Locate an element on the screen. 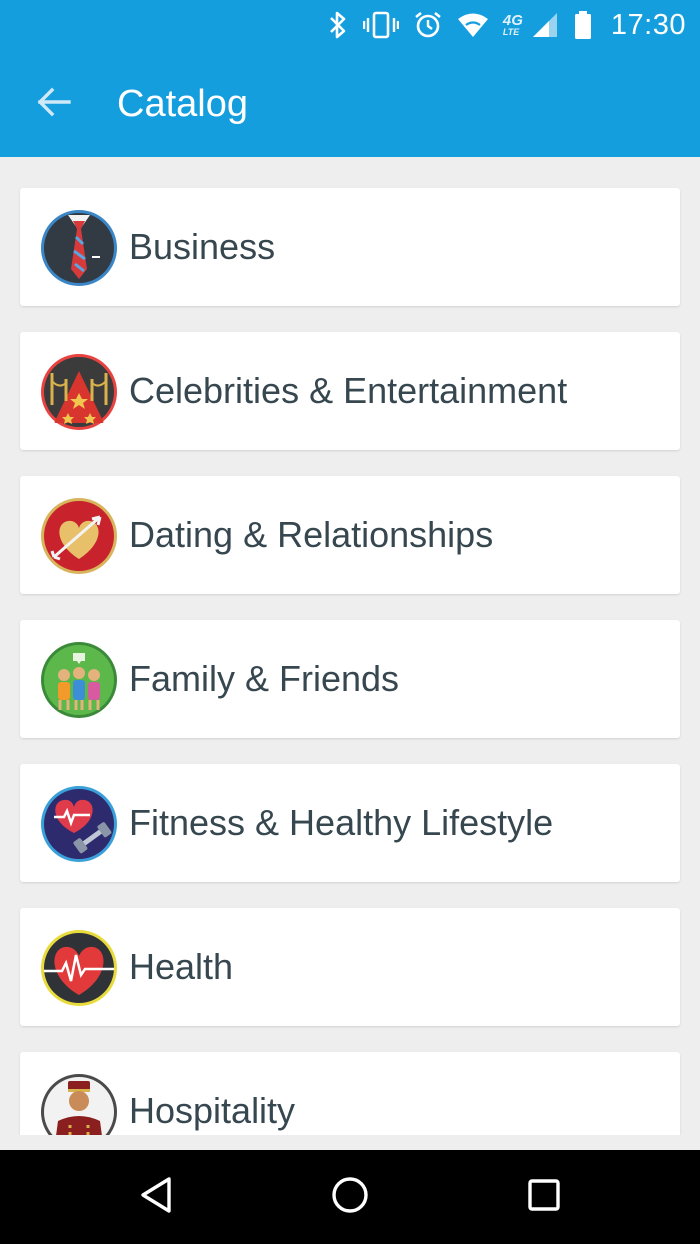 The image size is (700, 1244). list-item-label: Family & Friends is located at coordinates (264, 678).